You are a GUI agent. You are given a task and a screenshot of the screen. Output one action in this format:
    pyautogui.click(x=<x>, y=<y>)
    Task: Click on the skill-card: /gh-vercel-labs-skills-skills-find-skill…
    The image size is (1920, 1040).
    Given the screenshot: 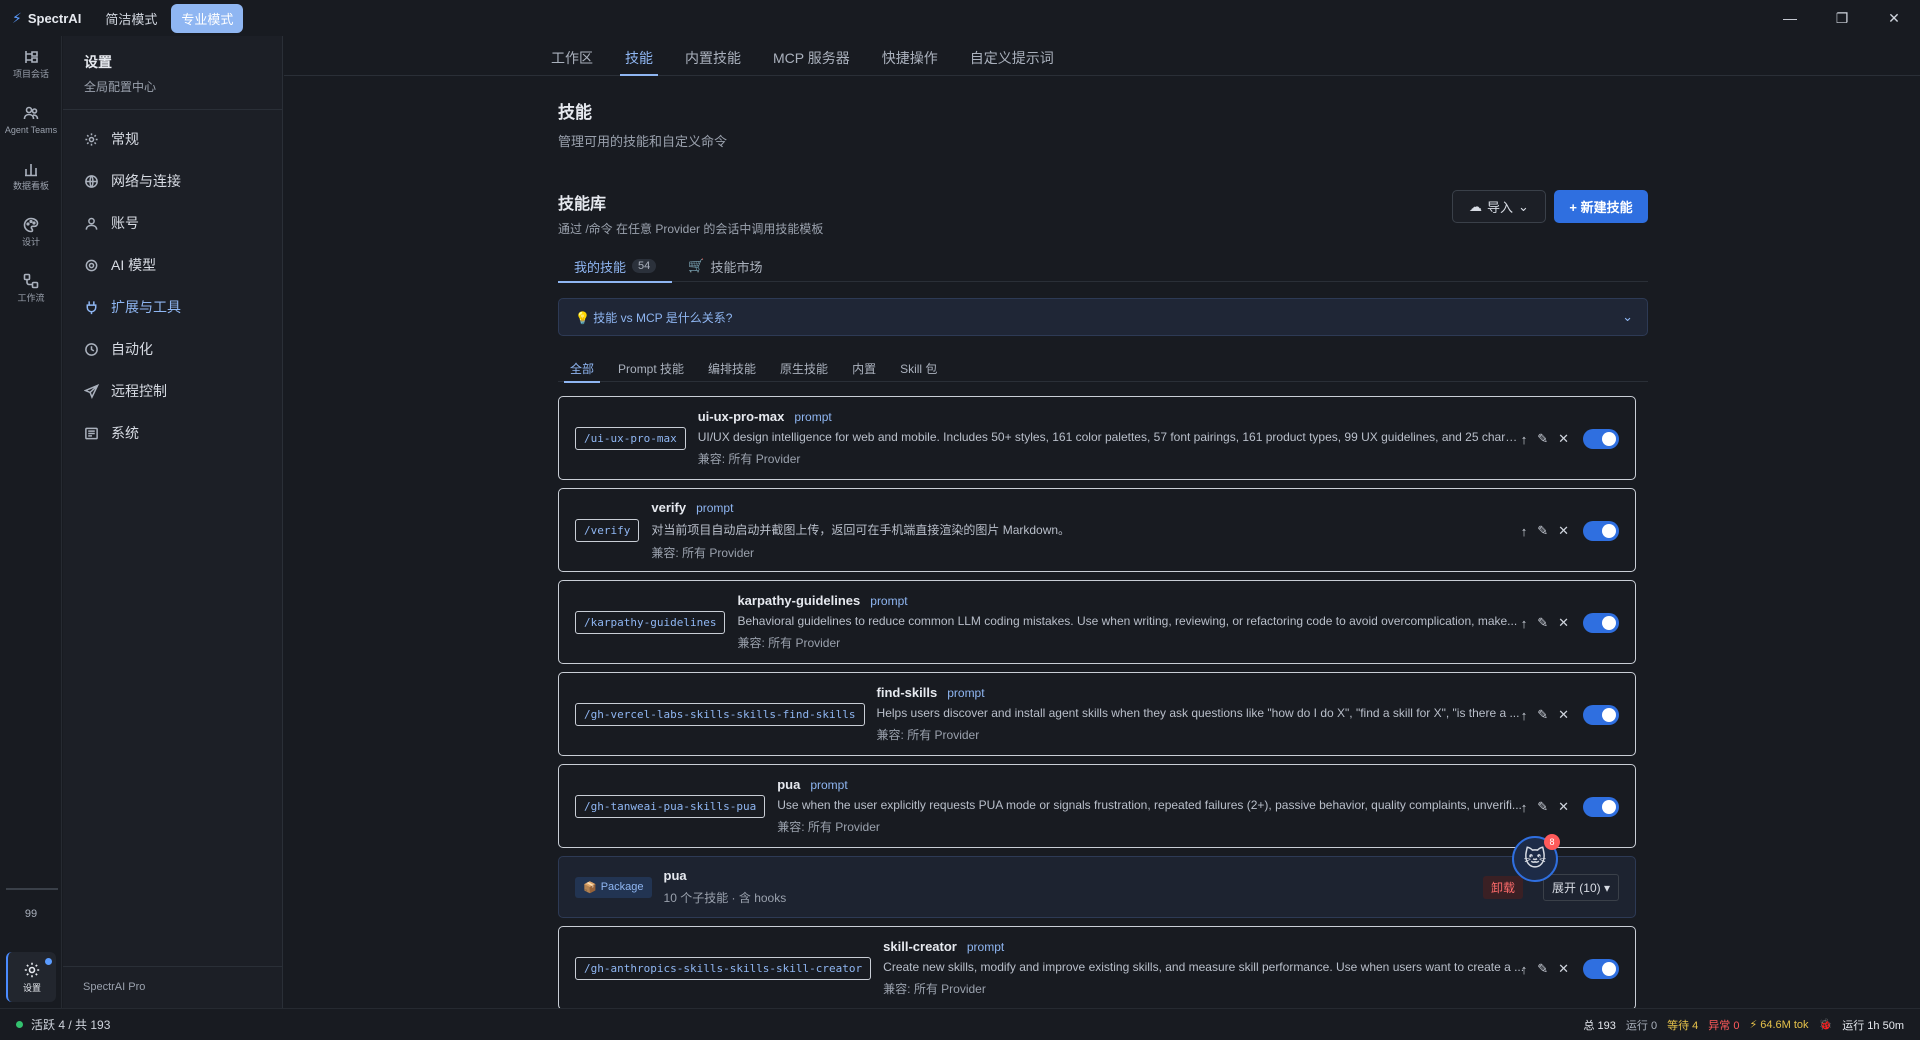 What is the action you would take?
    pyautogui.click(x=1097, y=714)
    